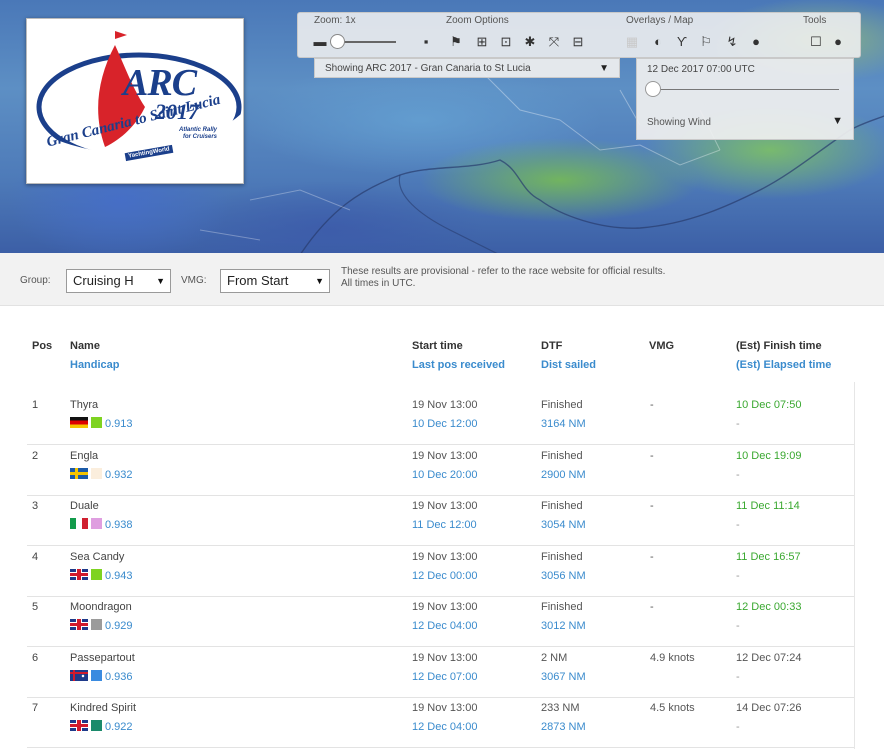  I want to click on tool-box-icon: ☐, so click(816, 42).